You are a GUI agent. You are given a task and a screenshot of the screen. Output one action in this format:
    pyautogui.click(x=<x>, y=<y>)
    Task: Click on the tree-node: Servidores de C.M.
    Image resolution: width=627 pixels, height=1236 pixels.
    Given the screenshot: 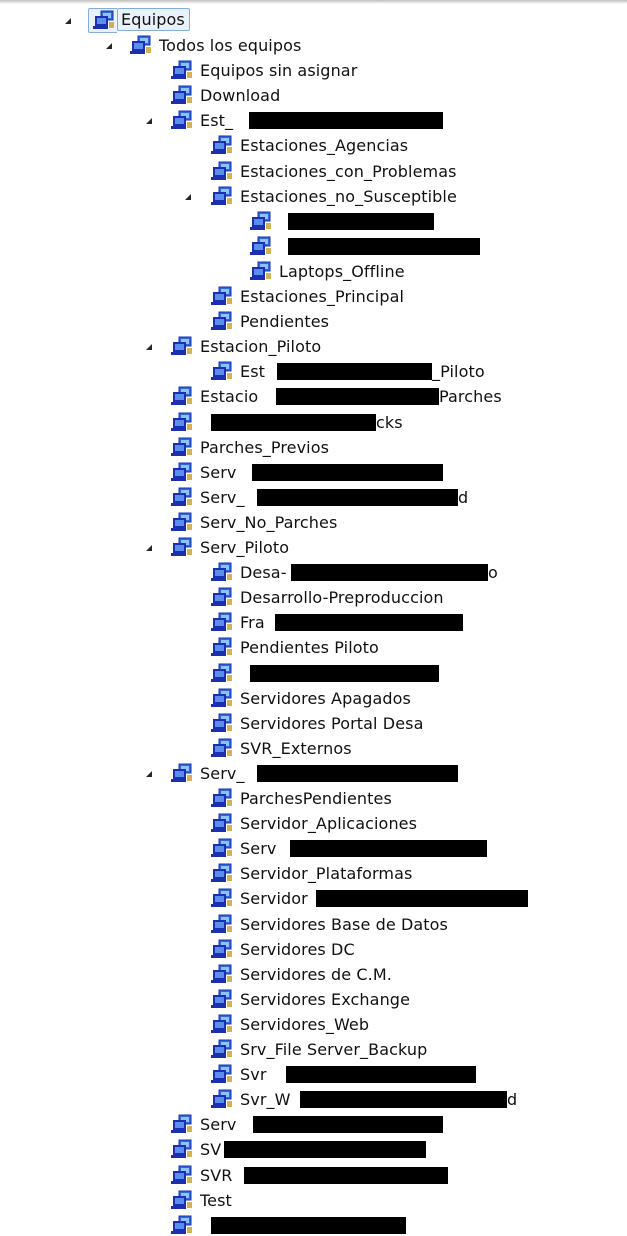 What is the action you would take?
    pyautogui.click(x=313, y=974)
    